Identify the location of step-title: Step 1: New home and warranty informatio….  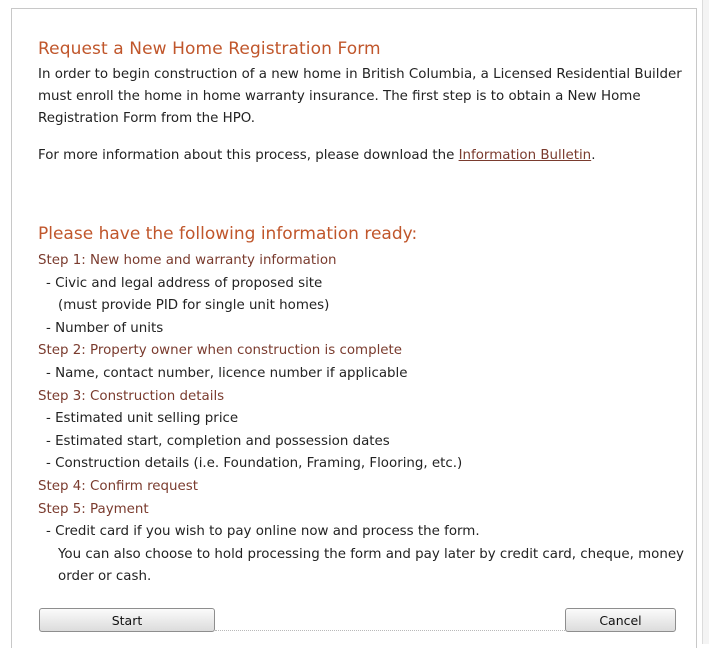
(187, 260).